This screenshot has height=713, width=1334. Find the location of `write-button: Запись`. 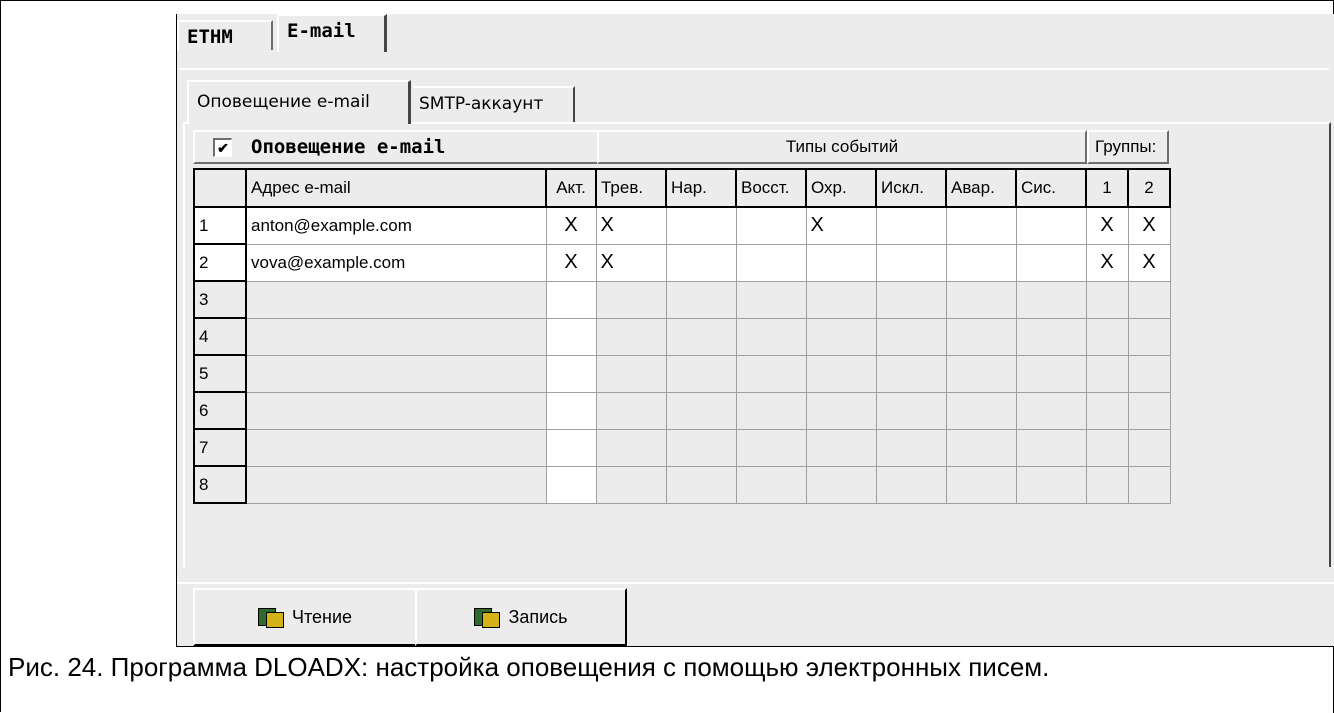

write-button: Запись is located at coordinates (521, 617).